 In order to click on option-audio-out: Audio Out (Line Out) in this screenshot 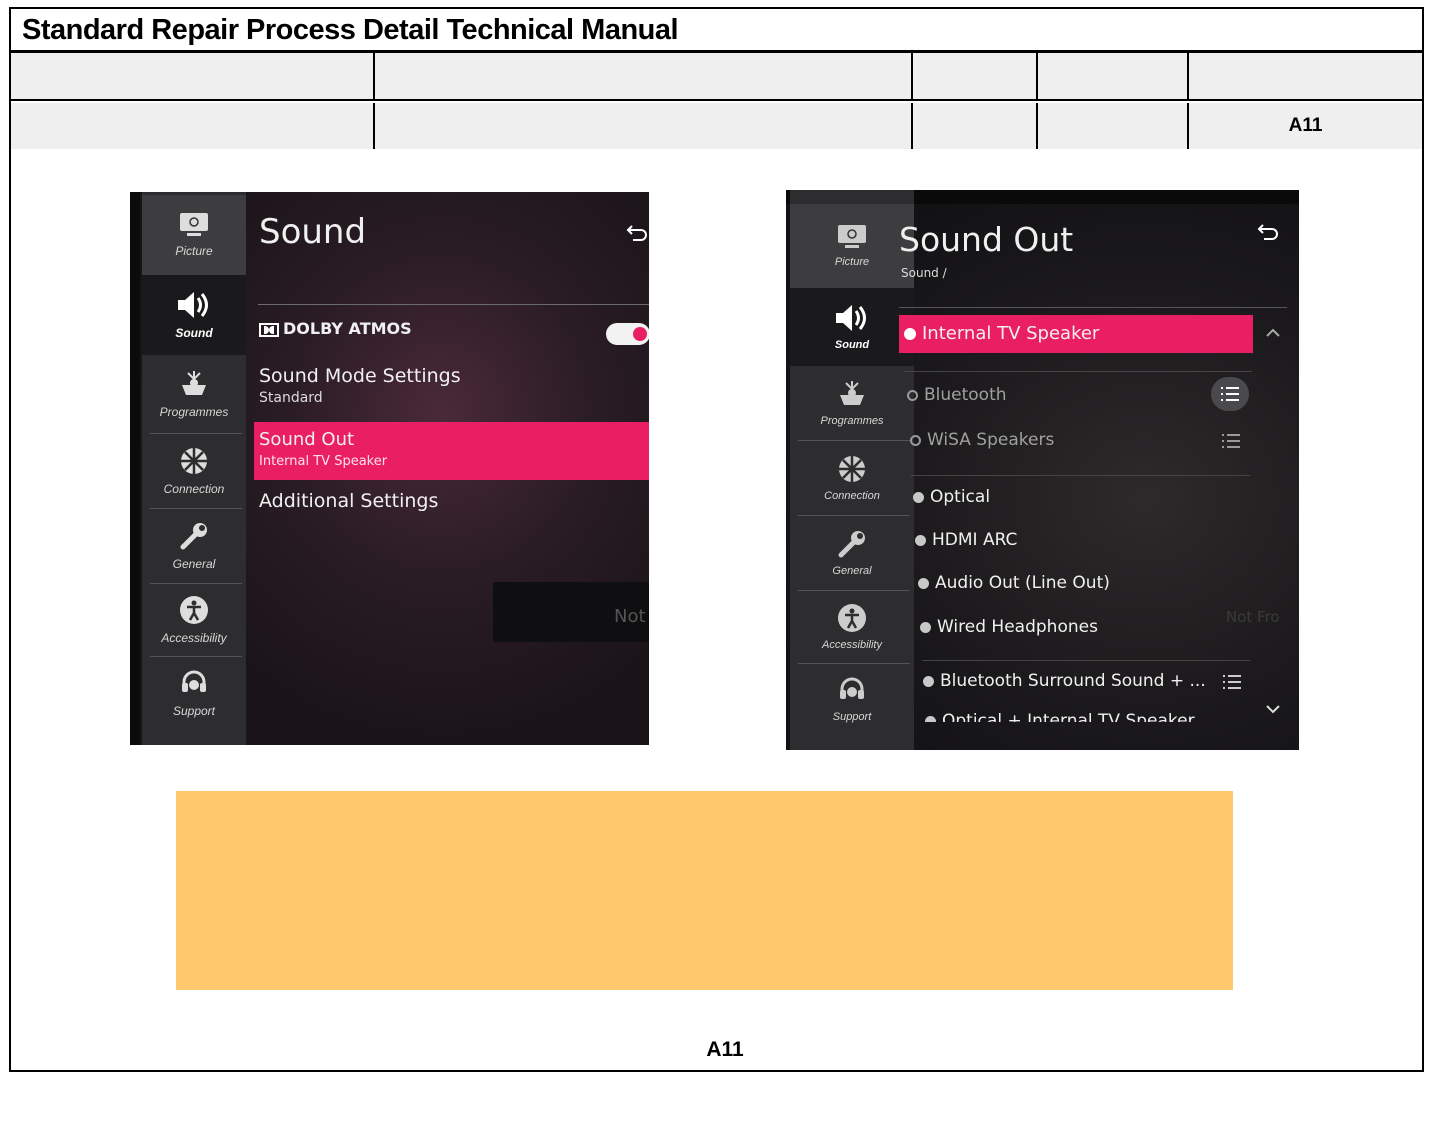, I will do `click(1014, 583)`.